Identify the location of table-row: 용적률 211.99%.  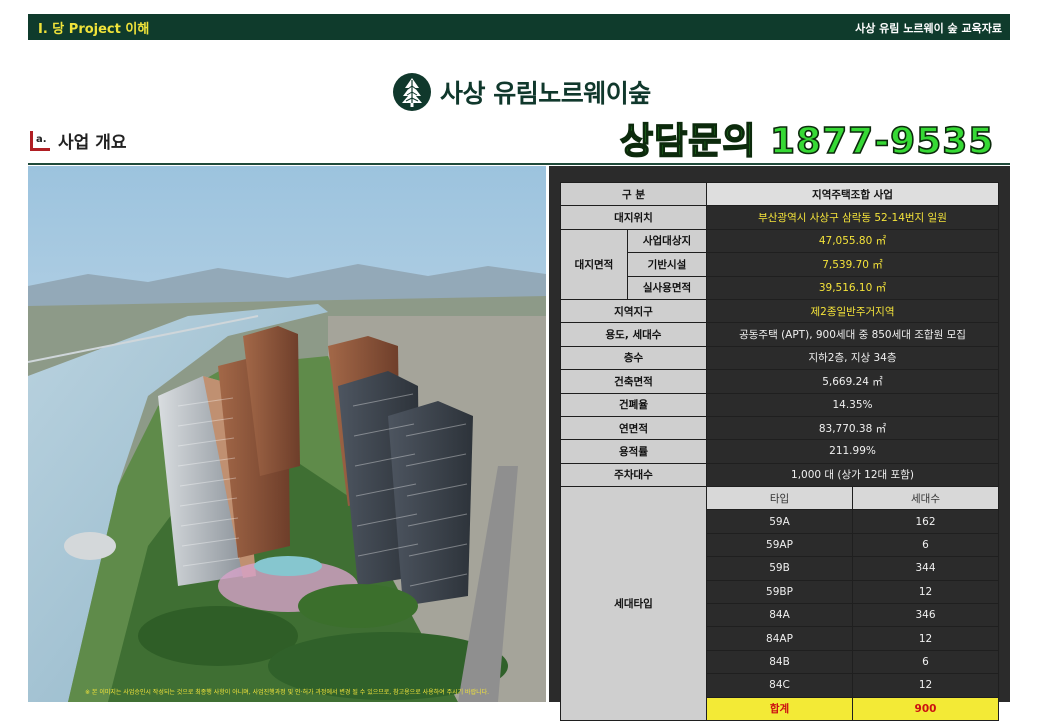
(779, 451).